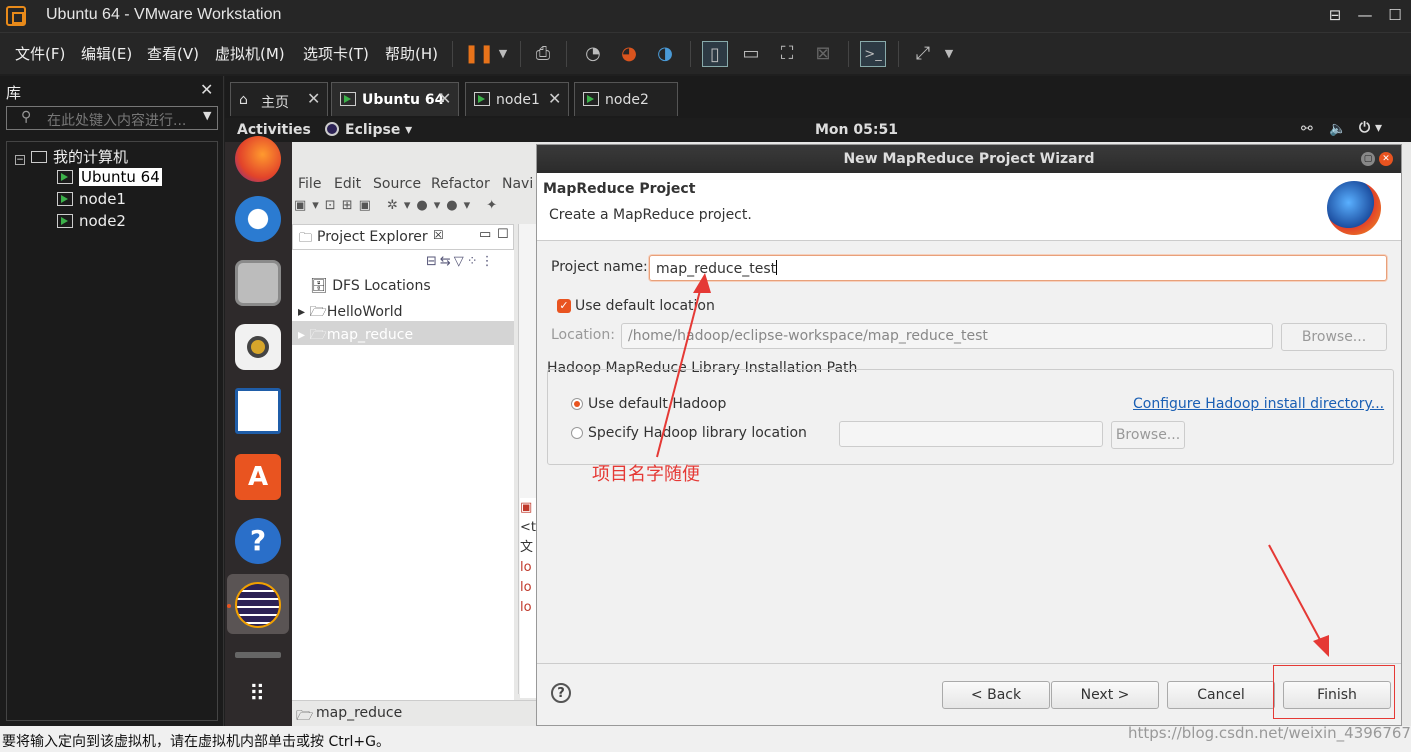 The image size is (1411, 752). I want to click on project-name-label: Project name:, so click(599, 267).